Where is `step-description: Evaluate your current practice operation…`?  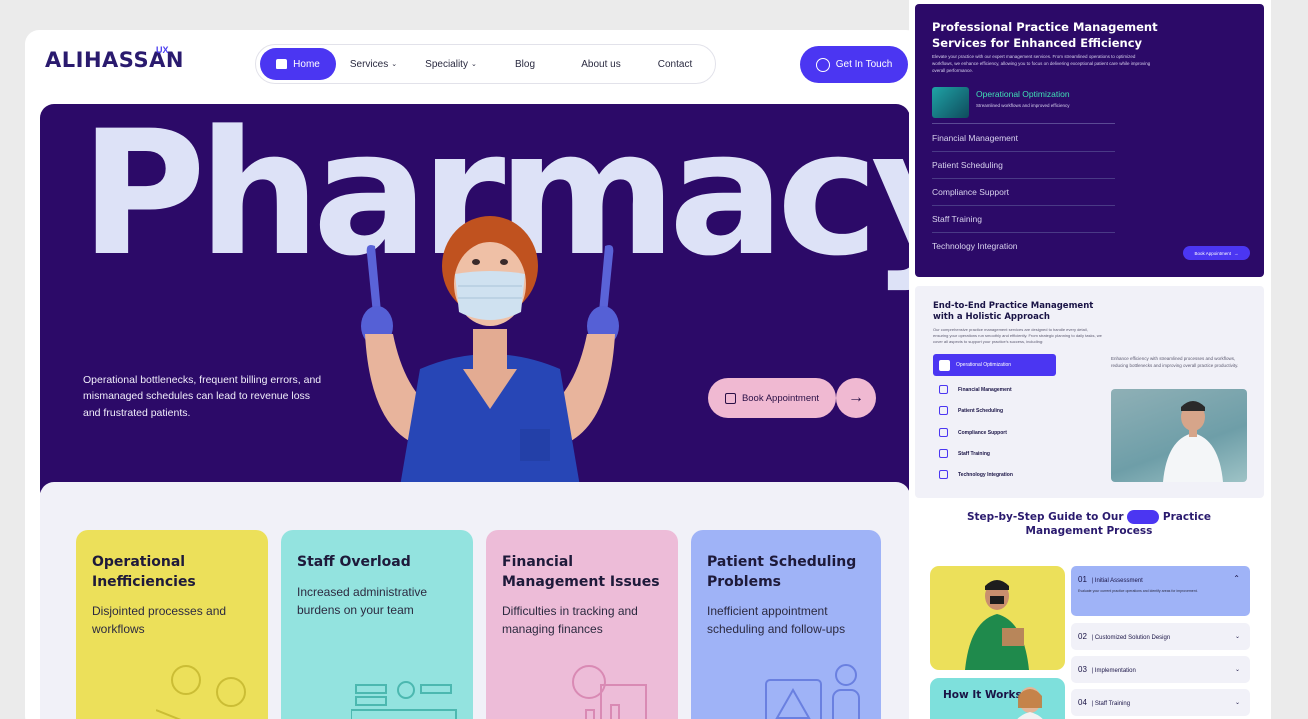
step-description: Evaluate your current practice operation… is located at coordinates (1138, 591).